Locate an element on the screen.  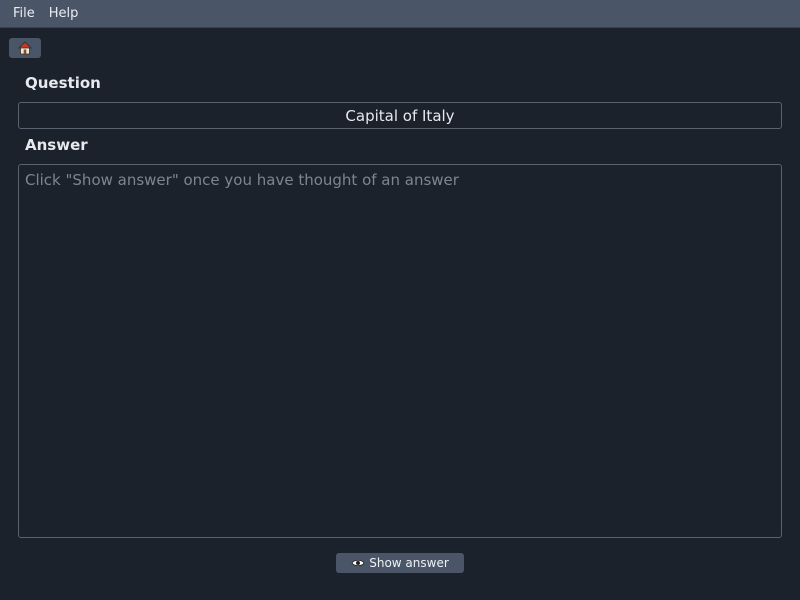
home-icon is located at coordinates (25, 48).